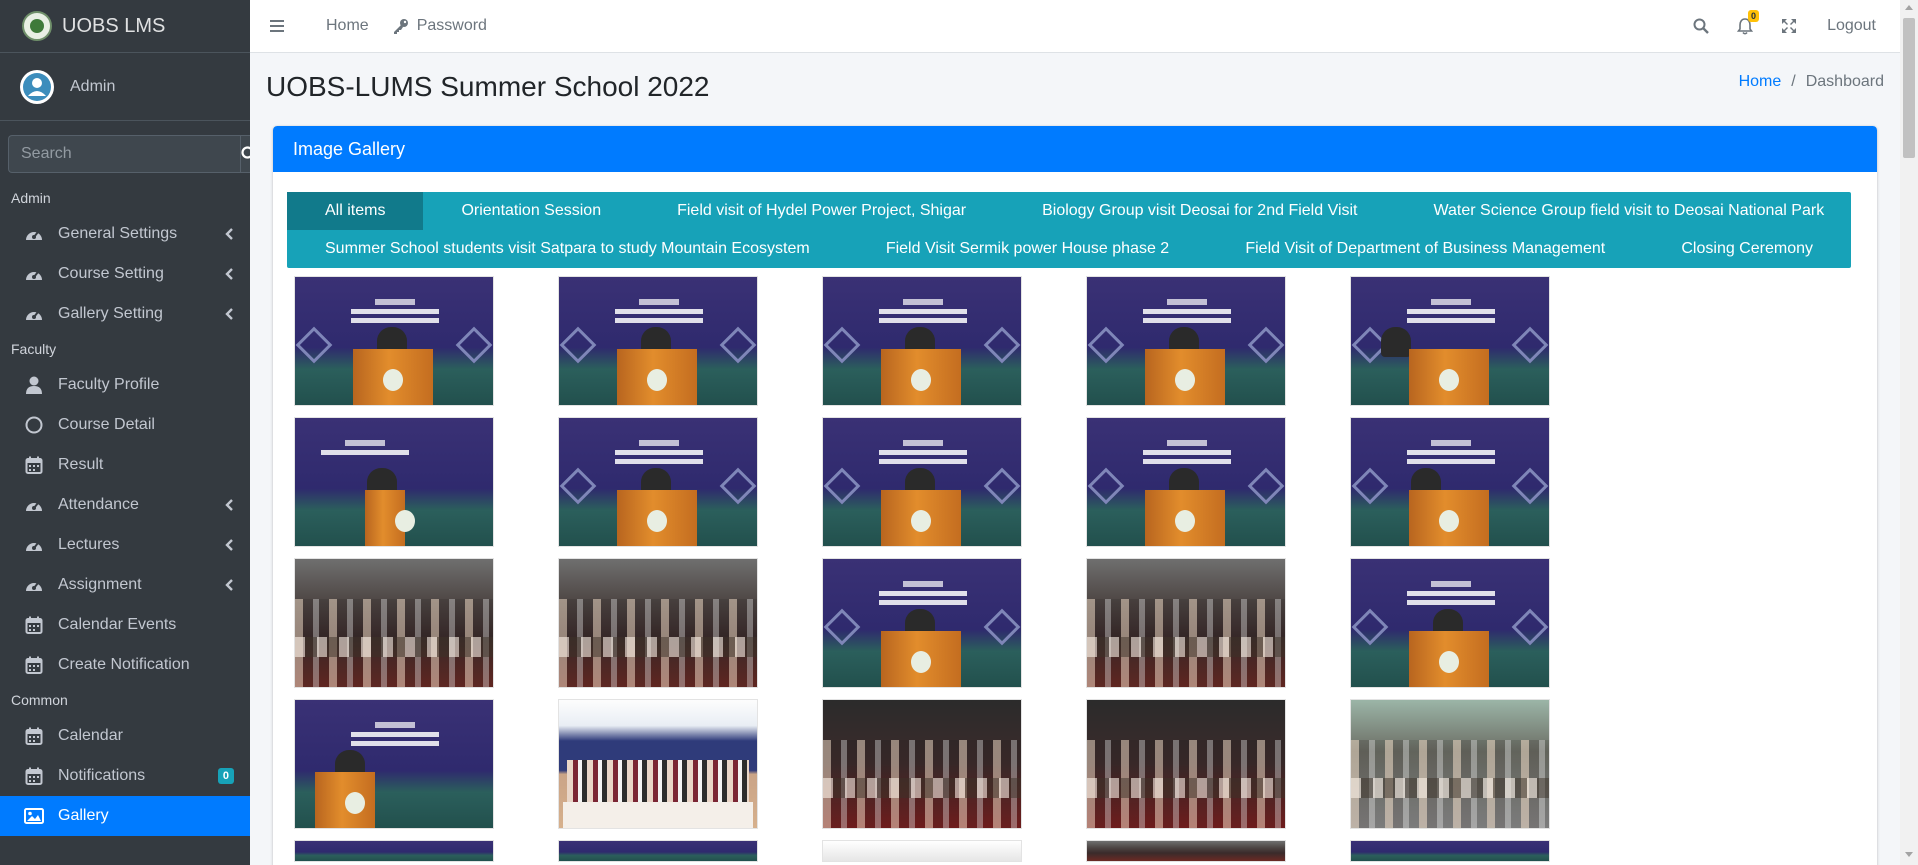  What do you see at coordinates (125, 665) in the screenshot?
I see `sidebar-item-create-notification: Create Notification` at bounding box center [125, 665].